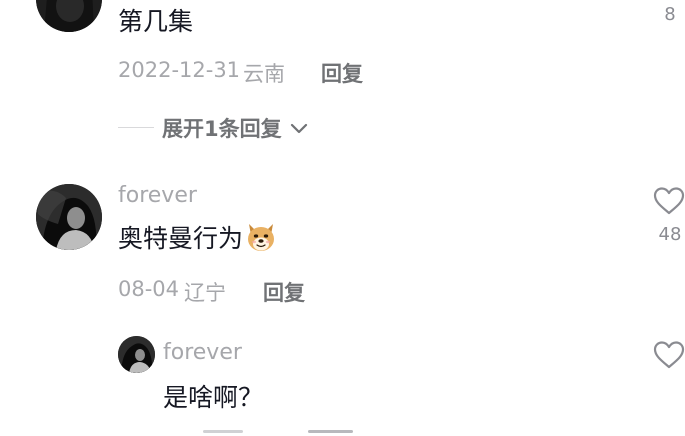 The width and height of the screenshot is (685, 436). Describe the element at coordinates (181, 238) in the screenshot. I see `comment-text: 奥特曼行为` at that location.